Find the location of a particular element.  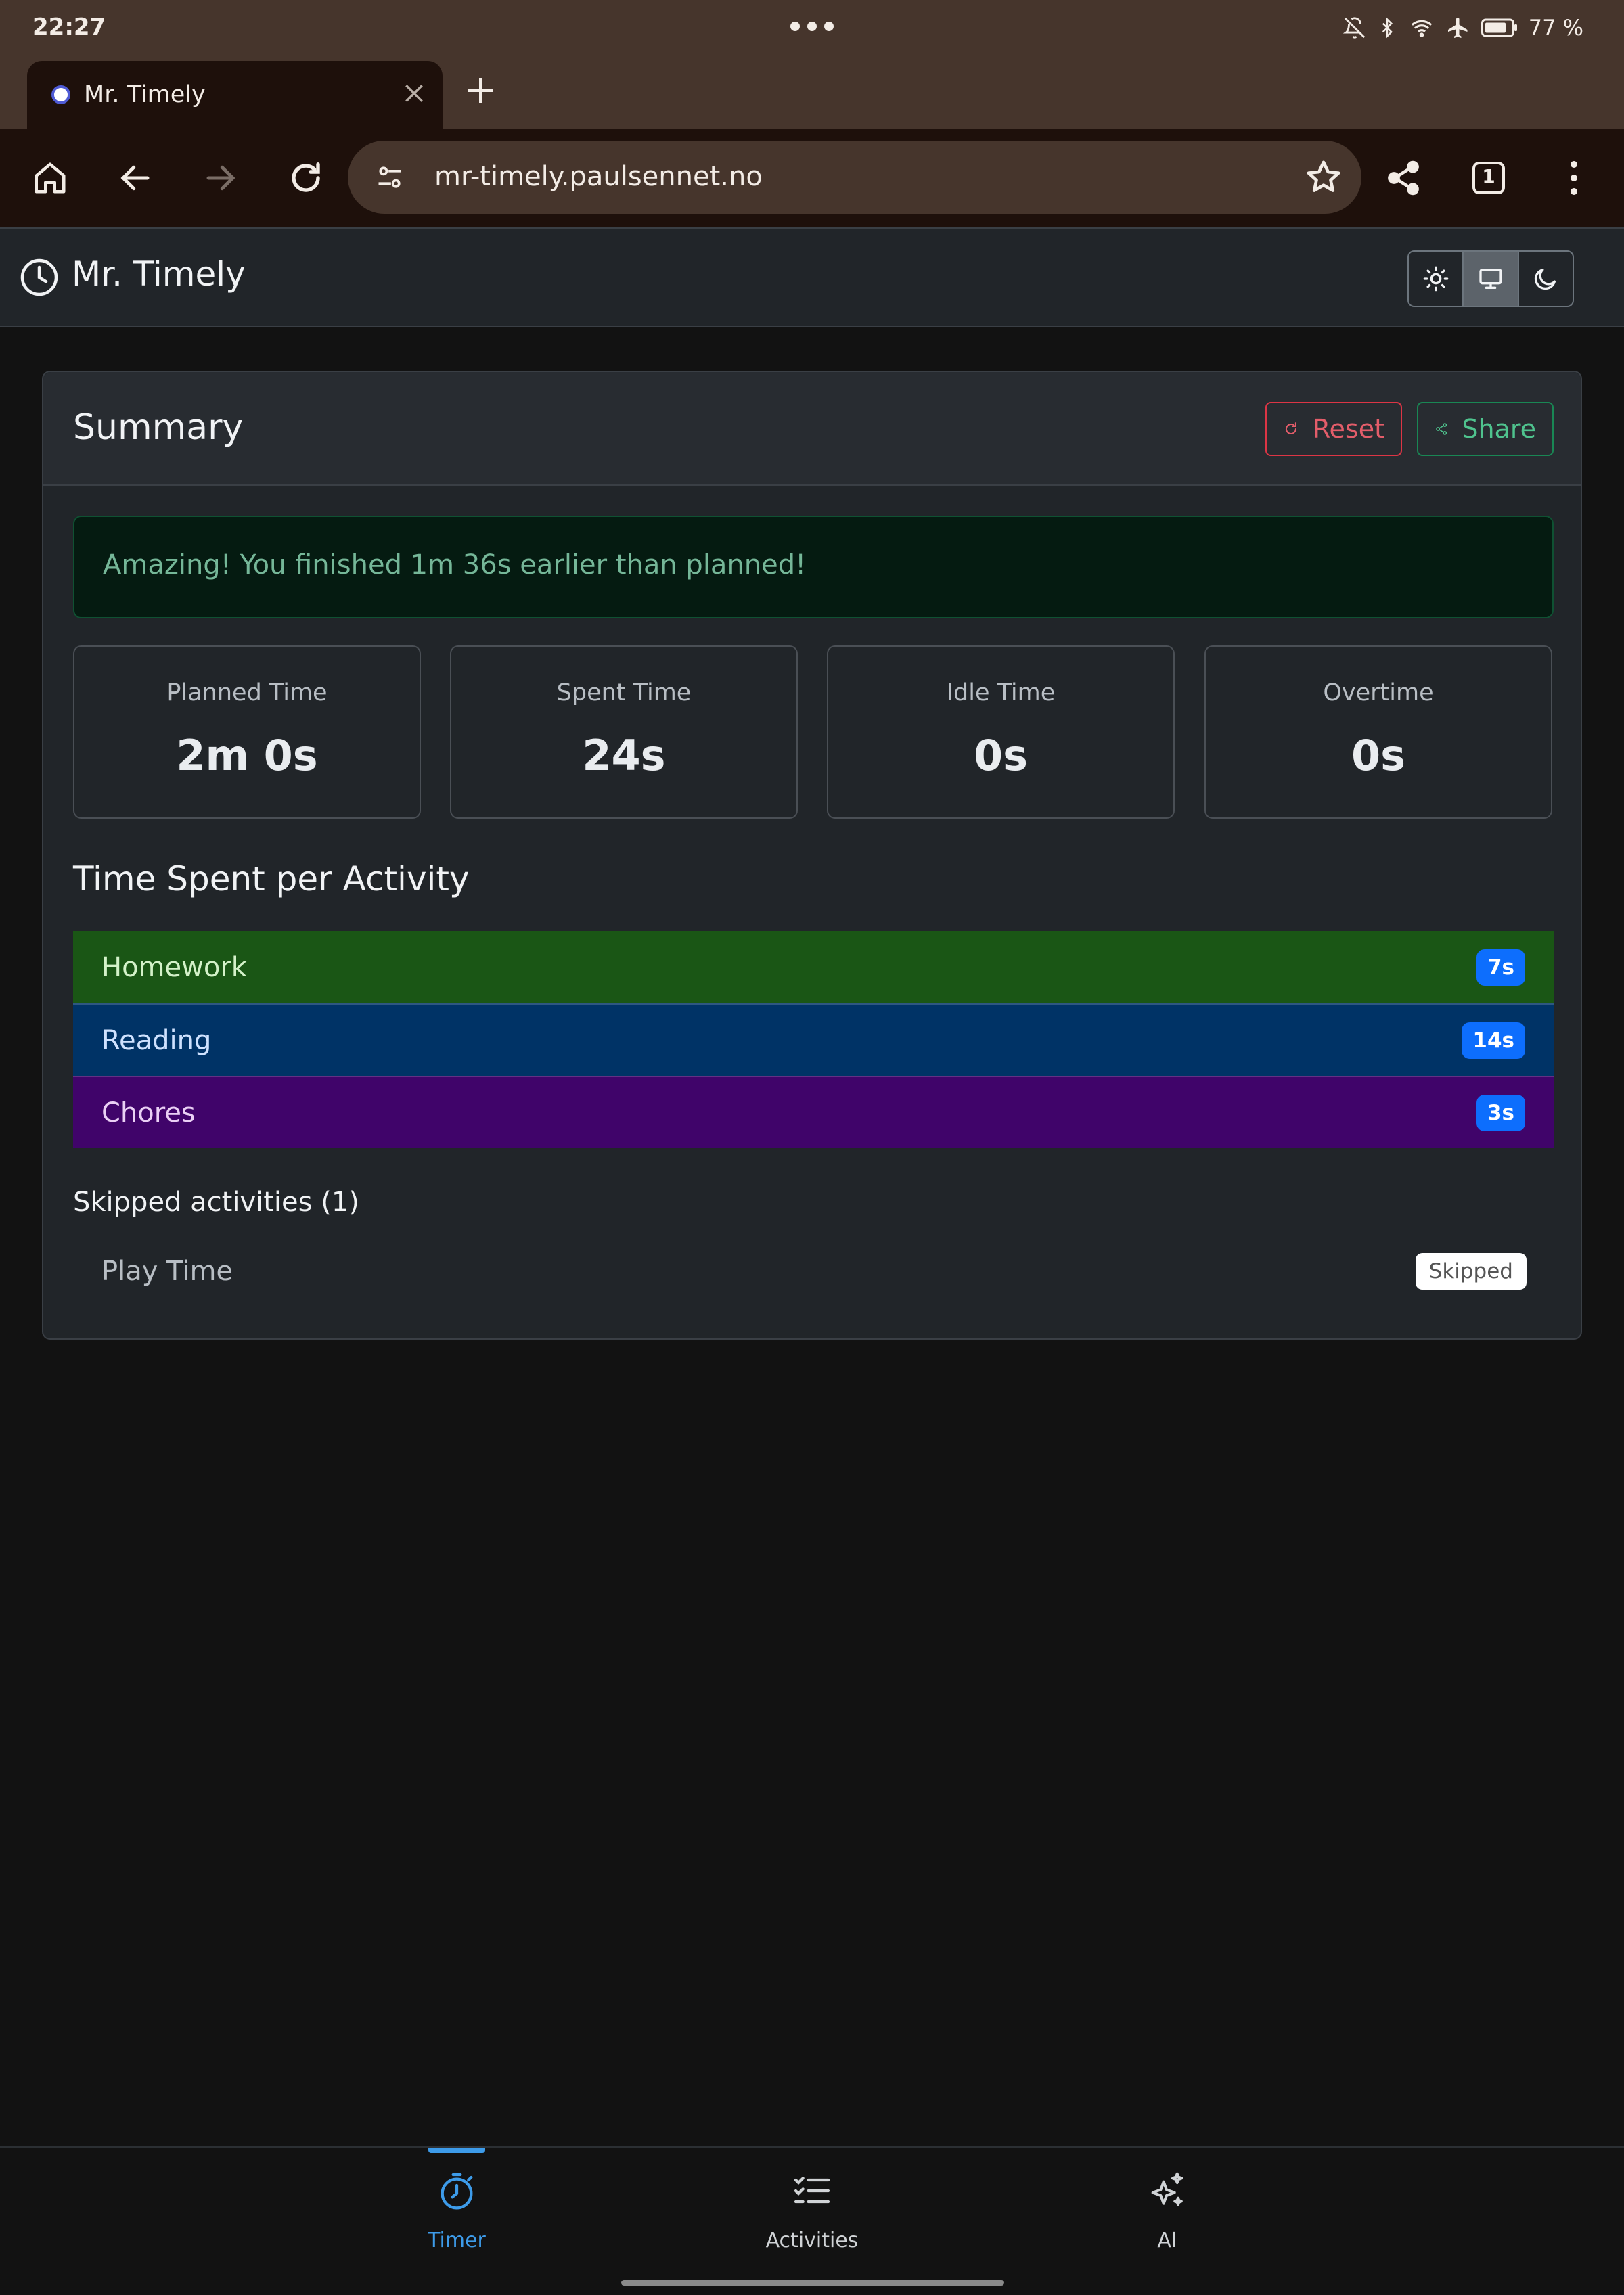

share-nodes-icon is located at coordinates (1441, 429).